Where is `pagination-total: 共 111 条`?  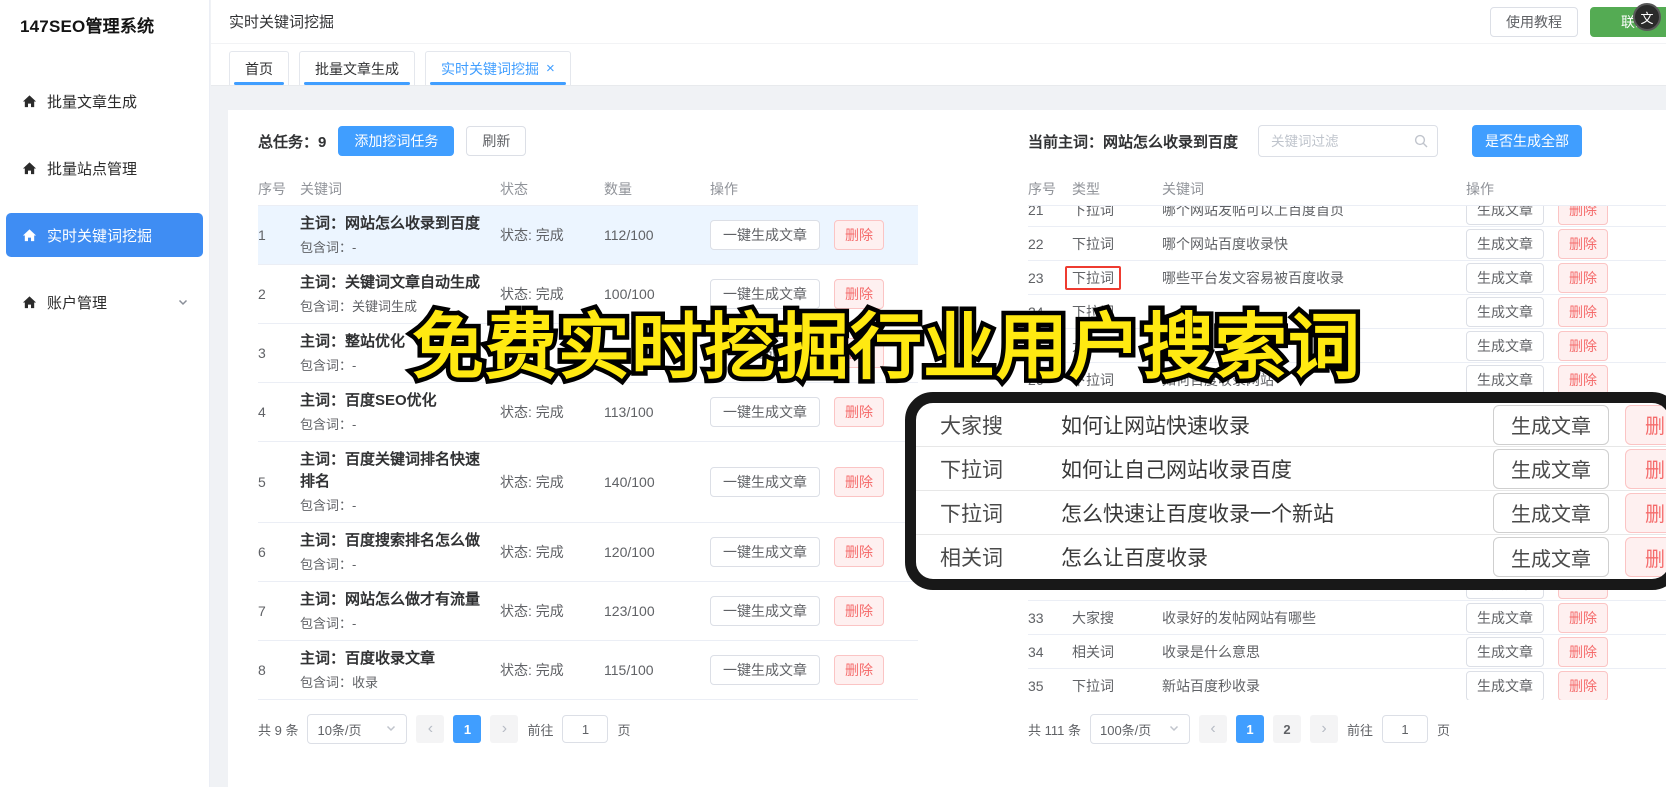 pagination-total: 共 111 条 is located at coordinates (1054, 730).